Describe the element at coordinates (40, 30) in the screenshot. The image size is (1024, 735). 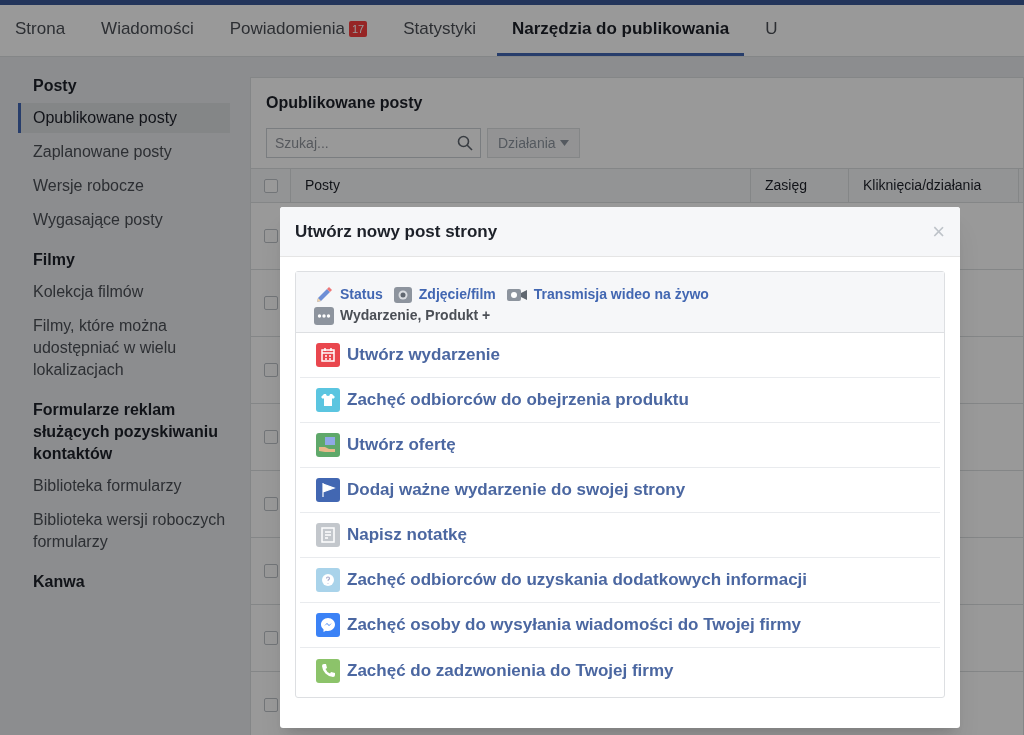
I see `nav-tab: Strona` at that location.